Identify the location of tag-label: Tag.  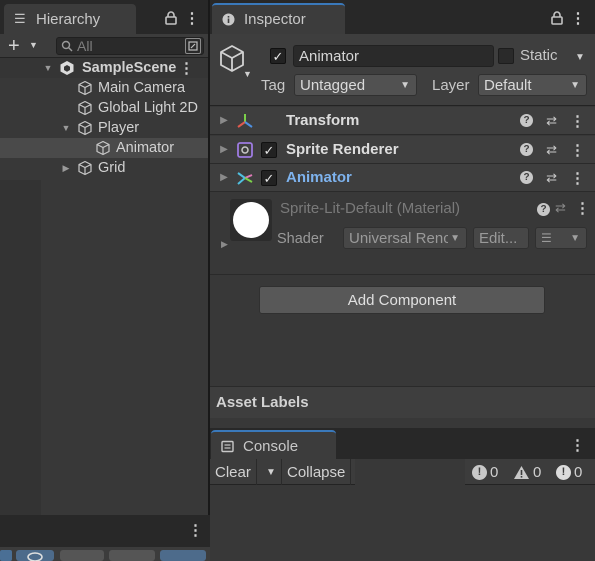
(273, 85).